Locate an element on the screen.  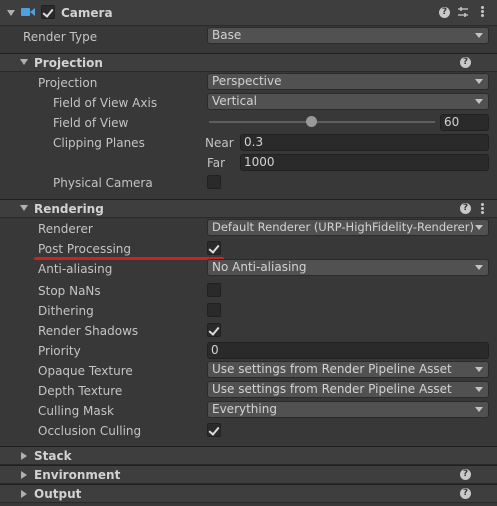
fov-slider-track is located at coordinates (322, 122).